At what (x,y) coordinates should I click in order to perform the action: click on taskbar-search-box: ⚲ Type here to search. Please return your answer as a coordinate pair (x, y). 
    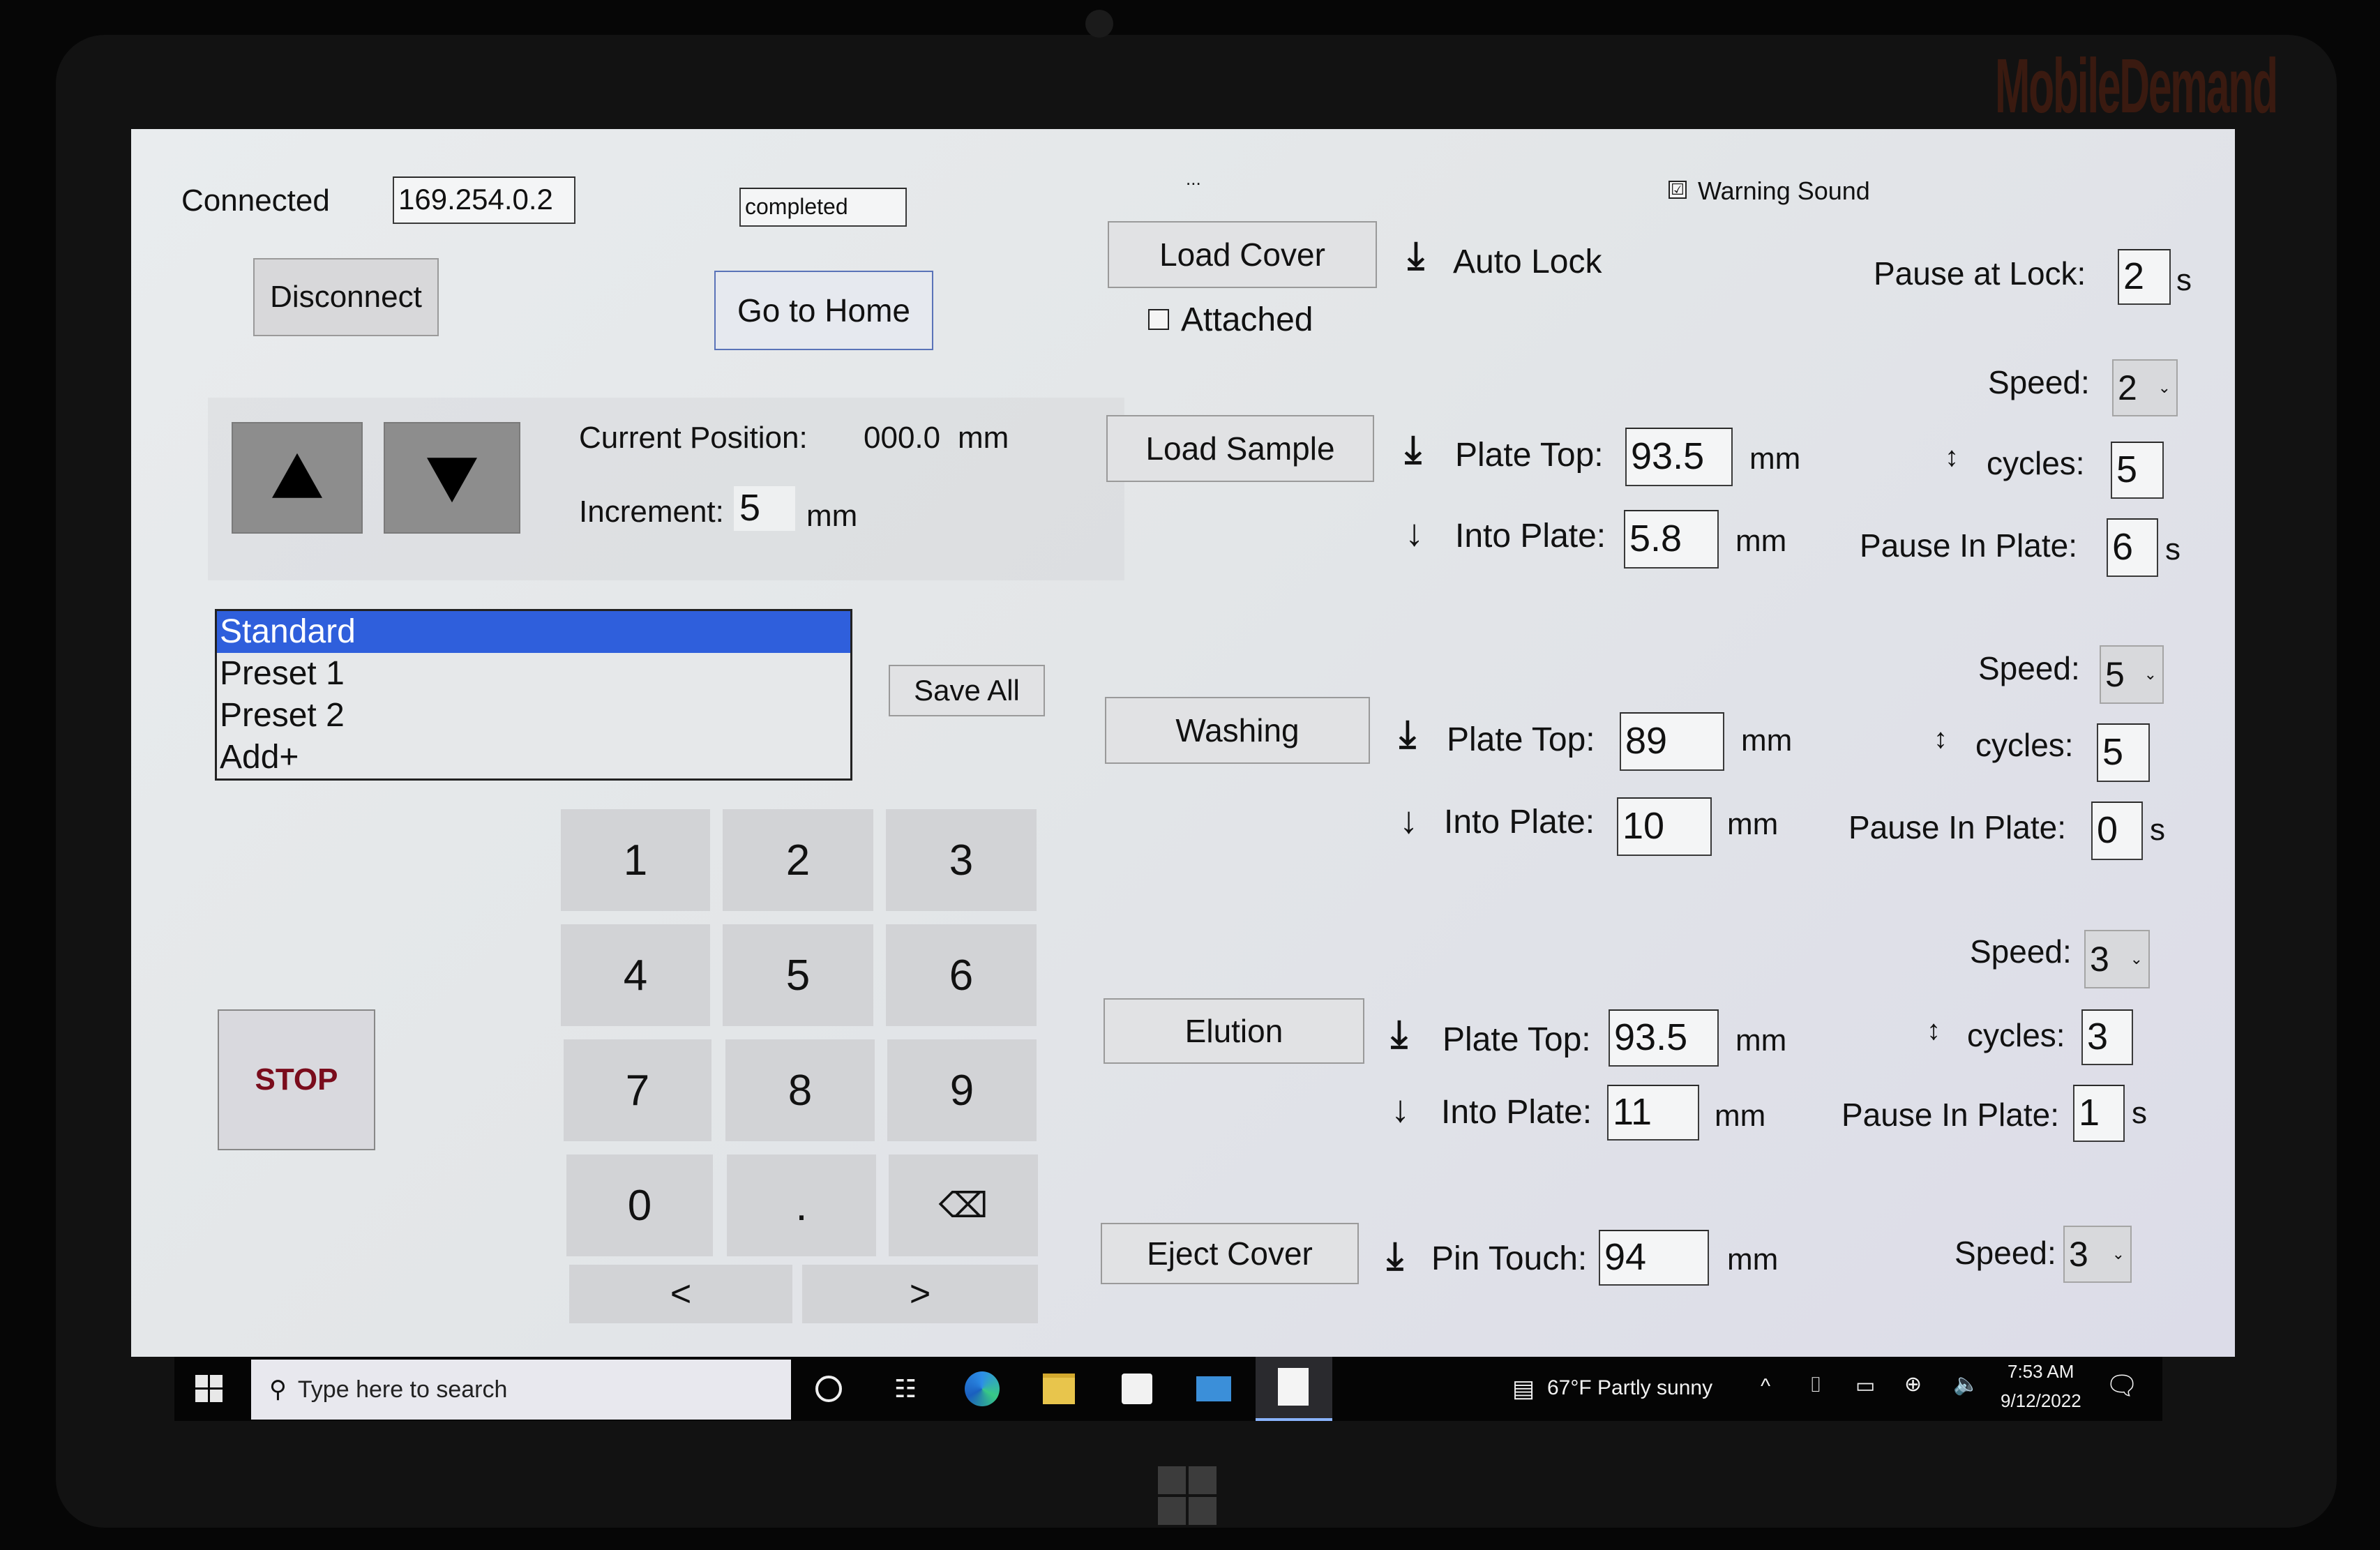
    Looking at the image, I should click on (521, 1390).